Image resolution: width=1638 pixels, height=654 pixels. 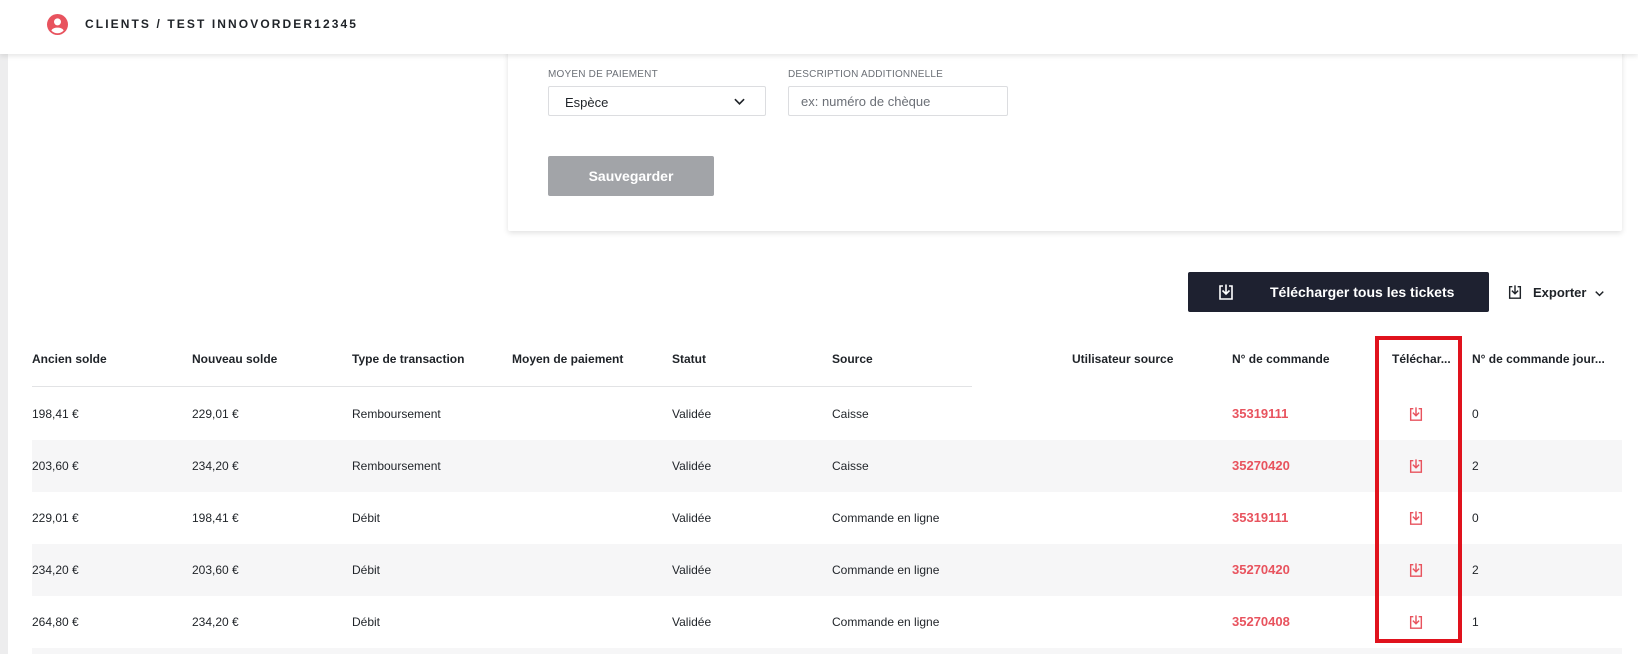 I want to click on description-label: DESCRIPTION ADDITIONNELLE, so click(x=866, y=74).